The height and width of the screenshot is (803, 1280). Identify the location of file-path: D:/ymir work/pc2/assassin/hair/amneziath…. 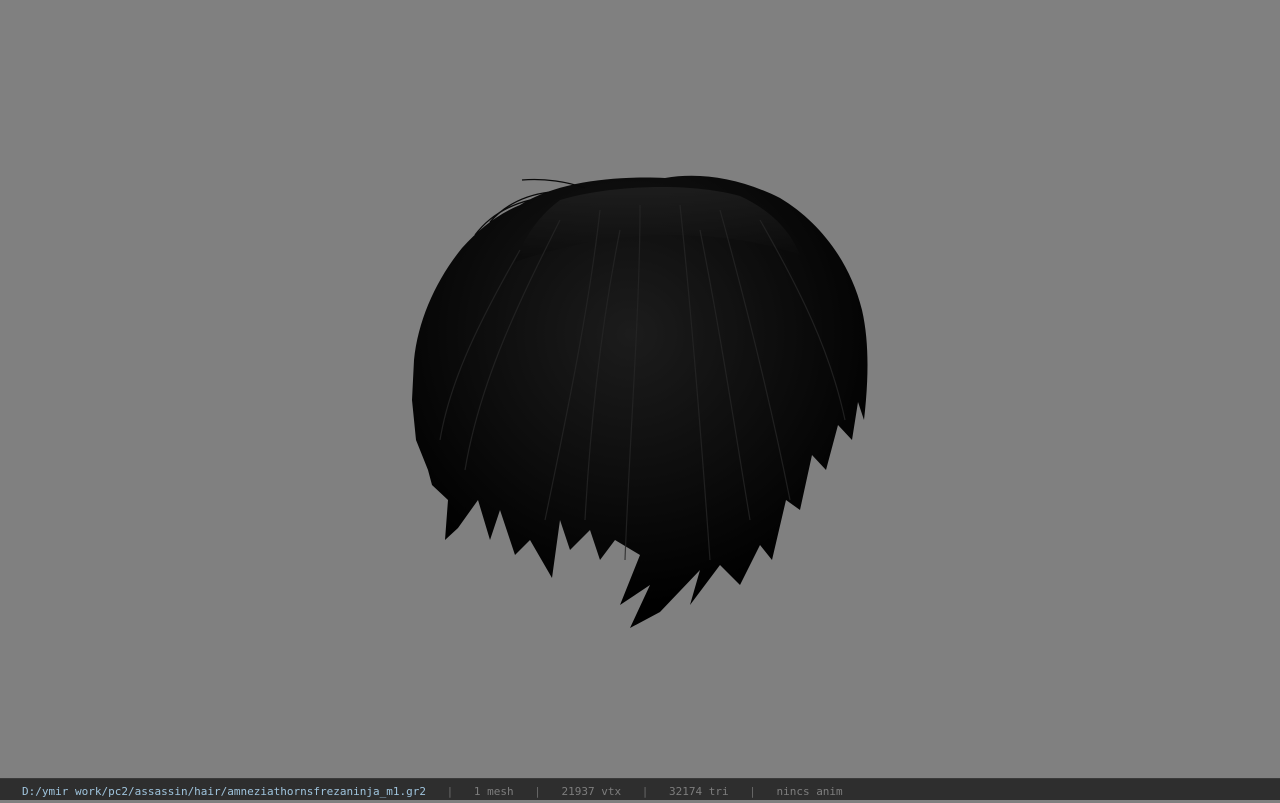
(224, 791).